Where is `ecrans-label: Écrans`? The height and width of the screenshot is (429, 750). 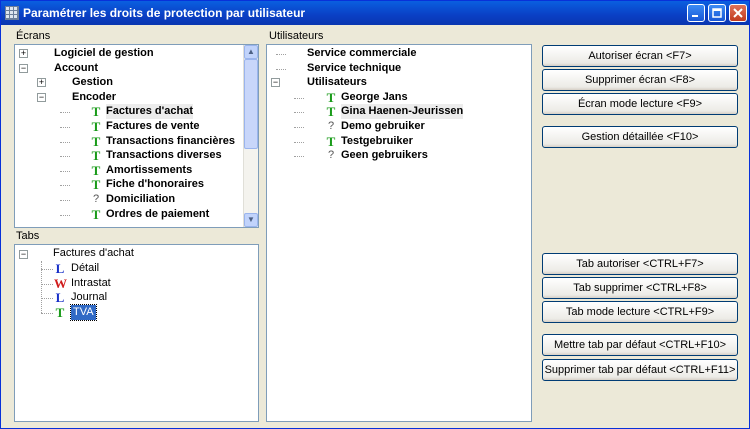
ecrans-label: Écrans is located at coordinates (33, 36).